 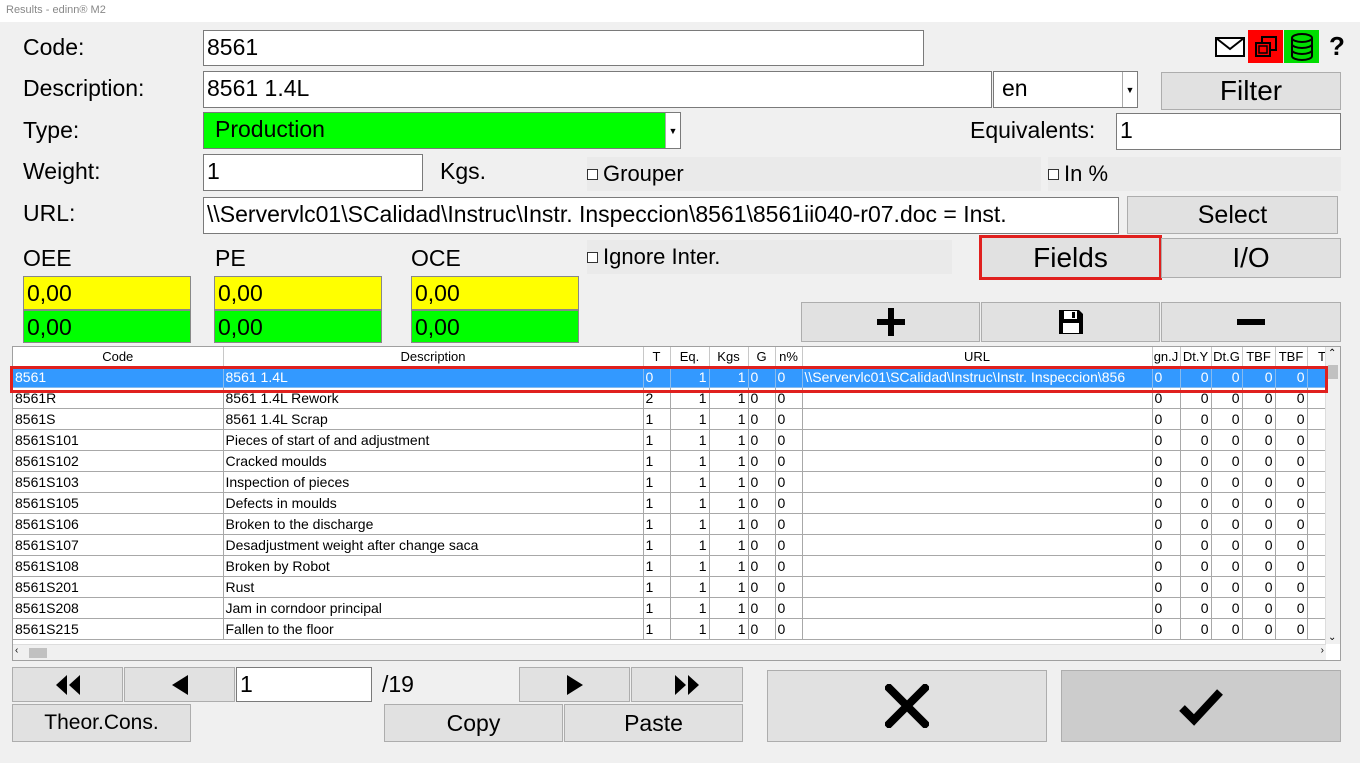 What do you see at coordinates (1228, 131) in the screenshot?
I see `equivalents-field: 1` at bounding box center [1228, 131].